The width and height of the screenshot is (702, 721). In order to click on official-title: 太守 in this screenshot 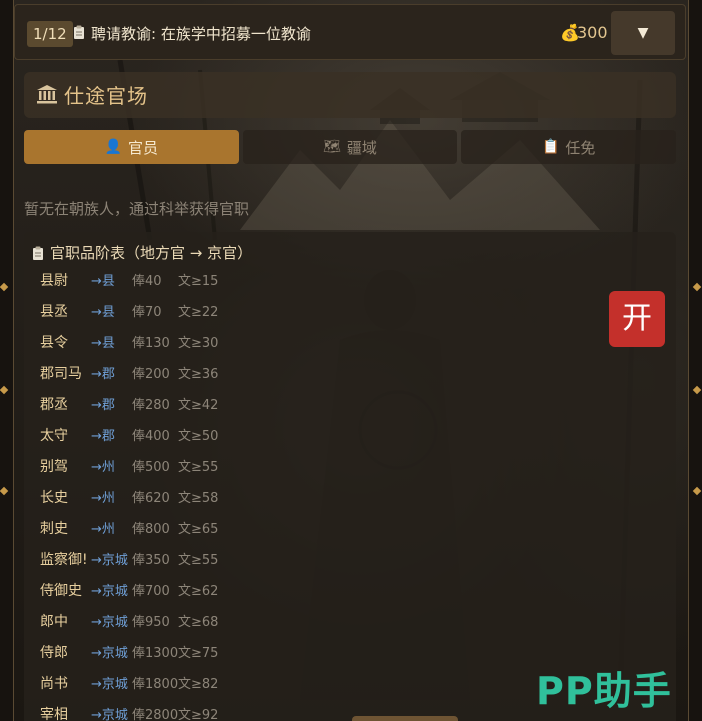, I will do `click(54, 436)`.